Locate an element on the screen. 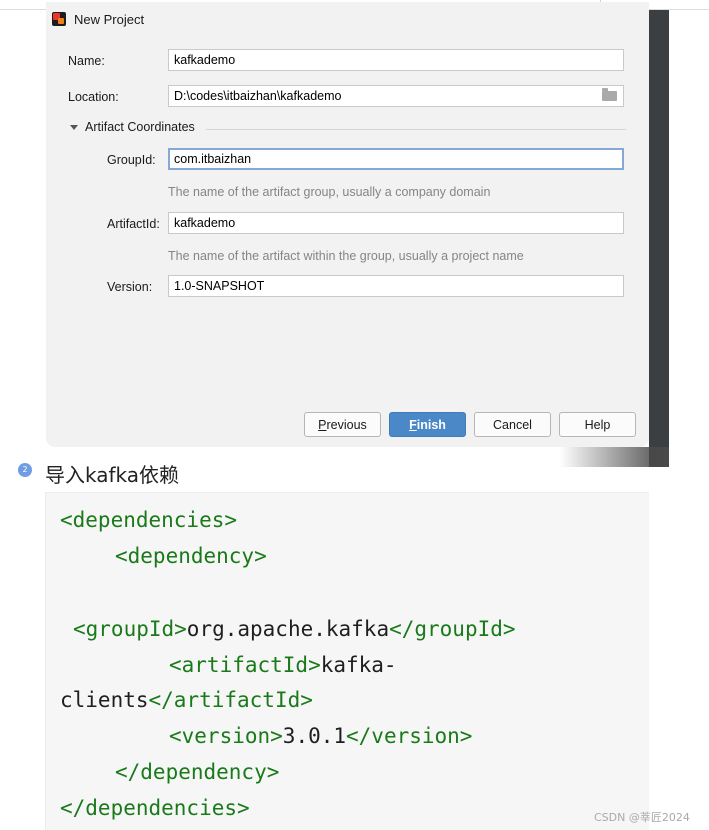 The height and width of the screenshot is (830, 709). artifactid-label: ArtifactId: is located at coordinates (133, 224).